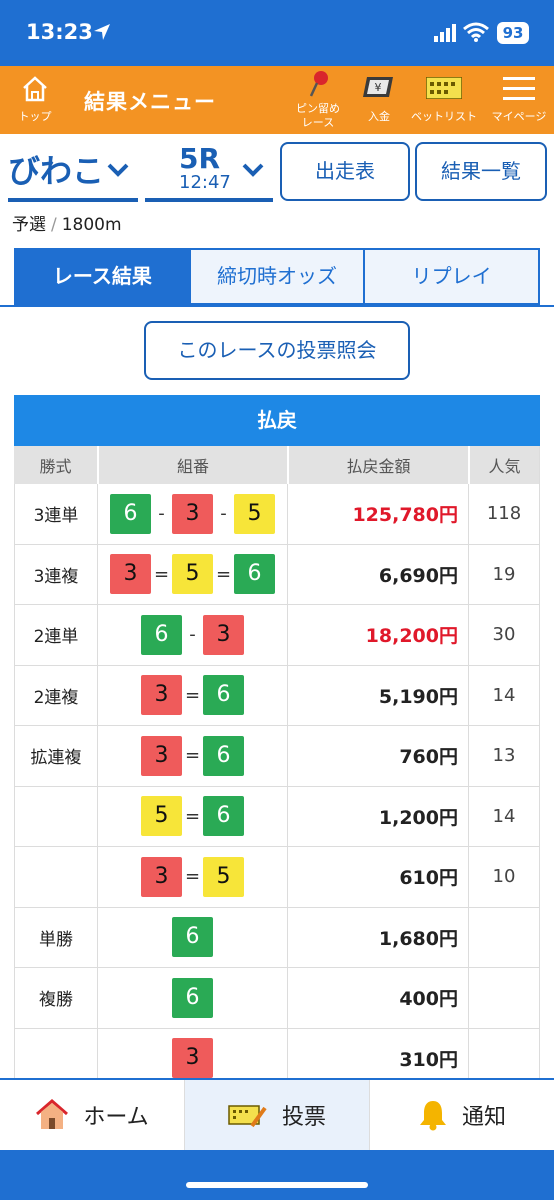 This screenshot has height=1200, width=554. Describe the element at coordinates (451, 276) in the screenshot. I see `tab-replay: リプレイ` at that location.